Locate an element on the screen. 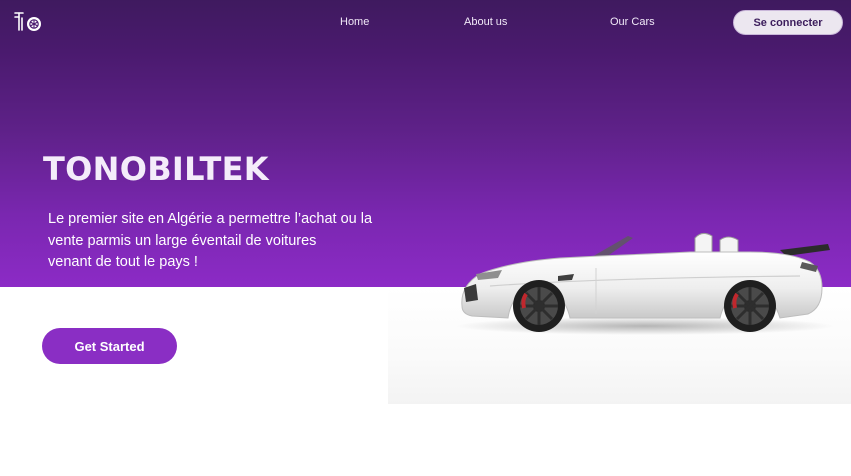 This screenshot has width=851, height=476. nav-link-home: Home is located at coordinates (354, 22).